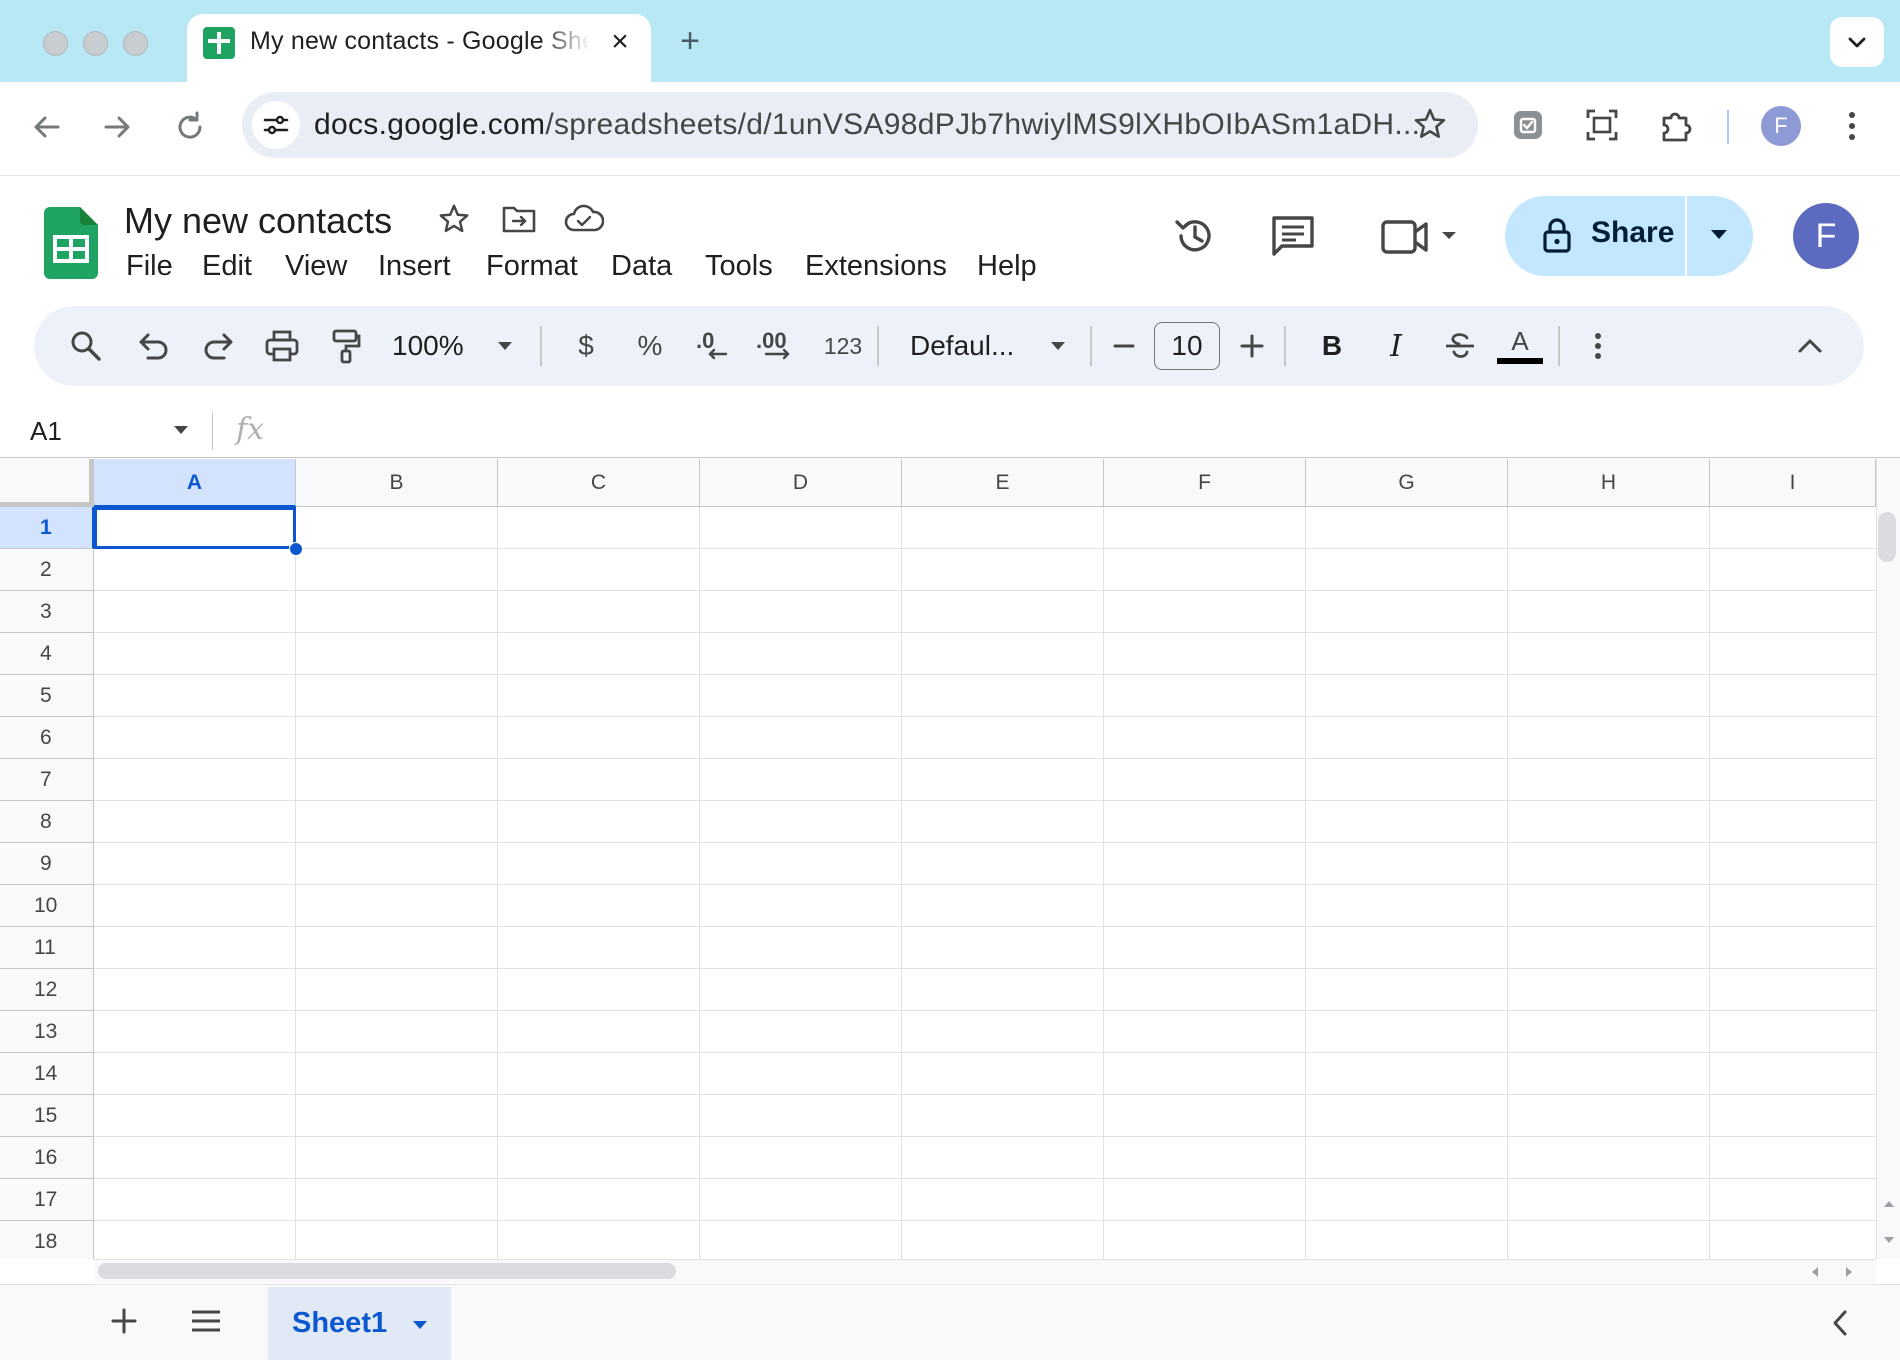  I want to click on row-header-17: 17, so click(47, 1200).